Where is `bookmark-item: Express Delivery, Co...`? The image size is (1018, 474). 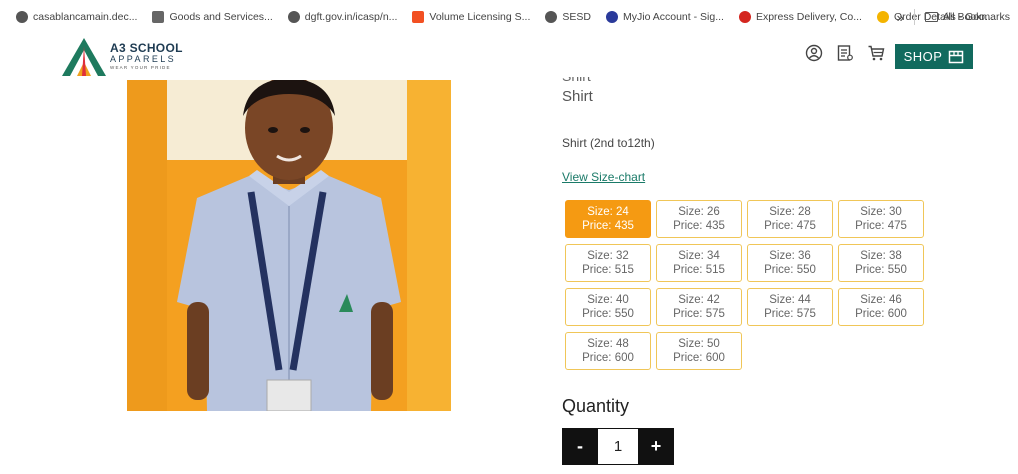
bookmark-item: Express Delivery, Co... is located at coordinates (800, 17).